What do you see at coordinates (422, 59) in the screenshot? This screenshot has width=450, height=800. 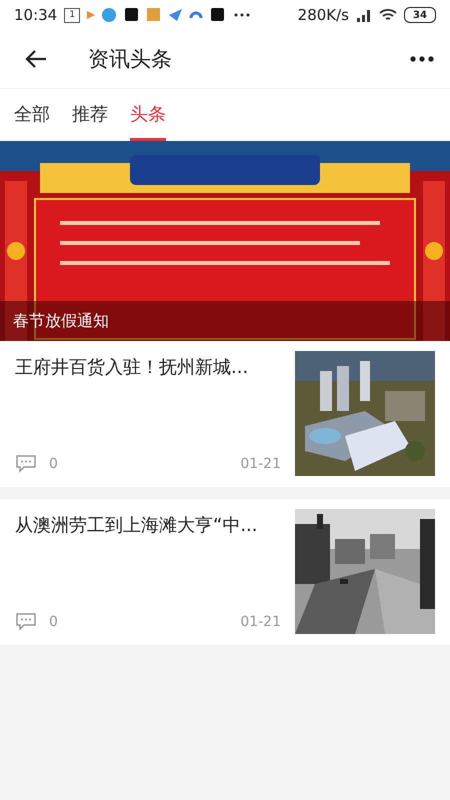 I see `more-icon` at bounding box center [422, 59].